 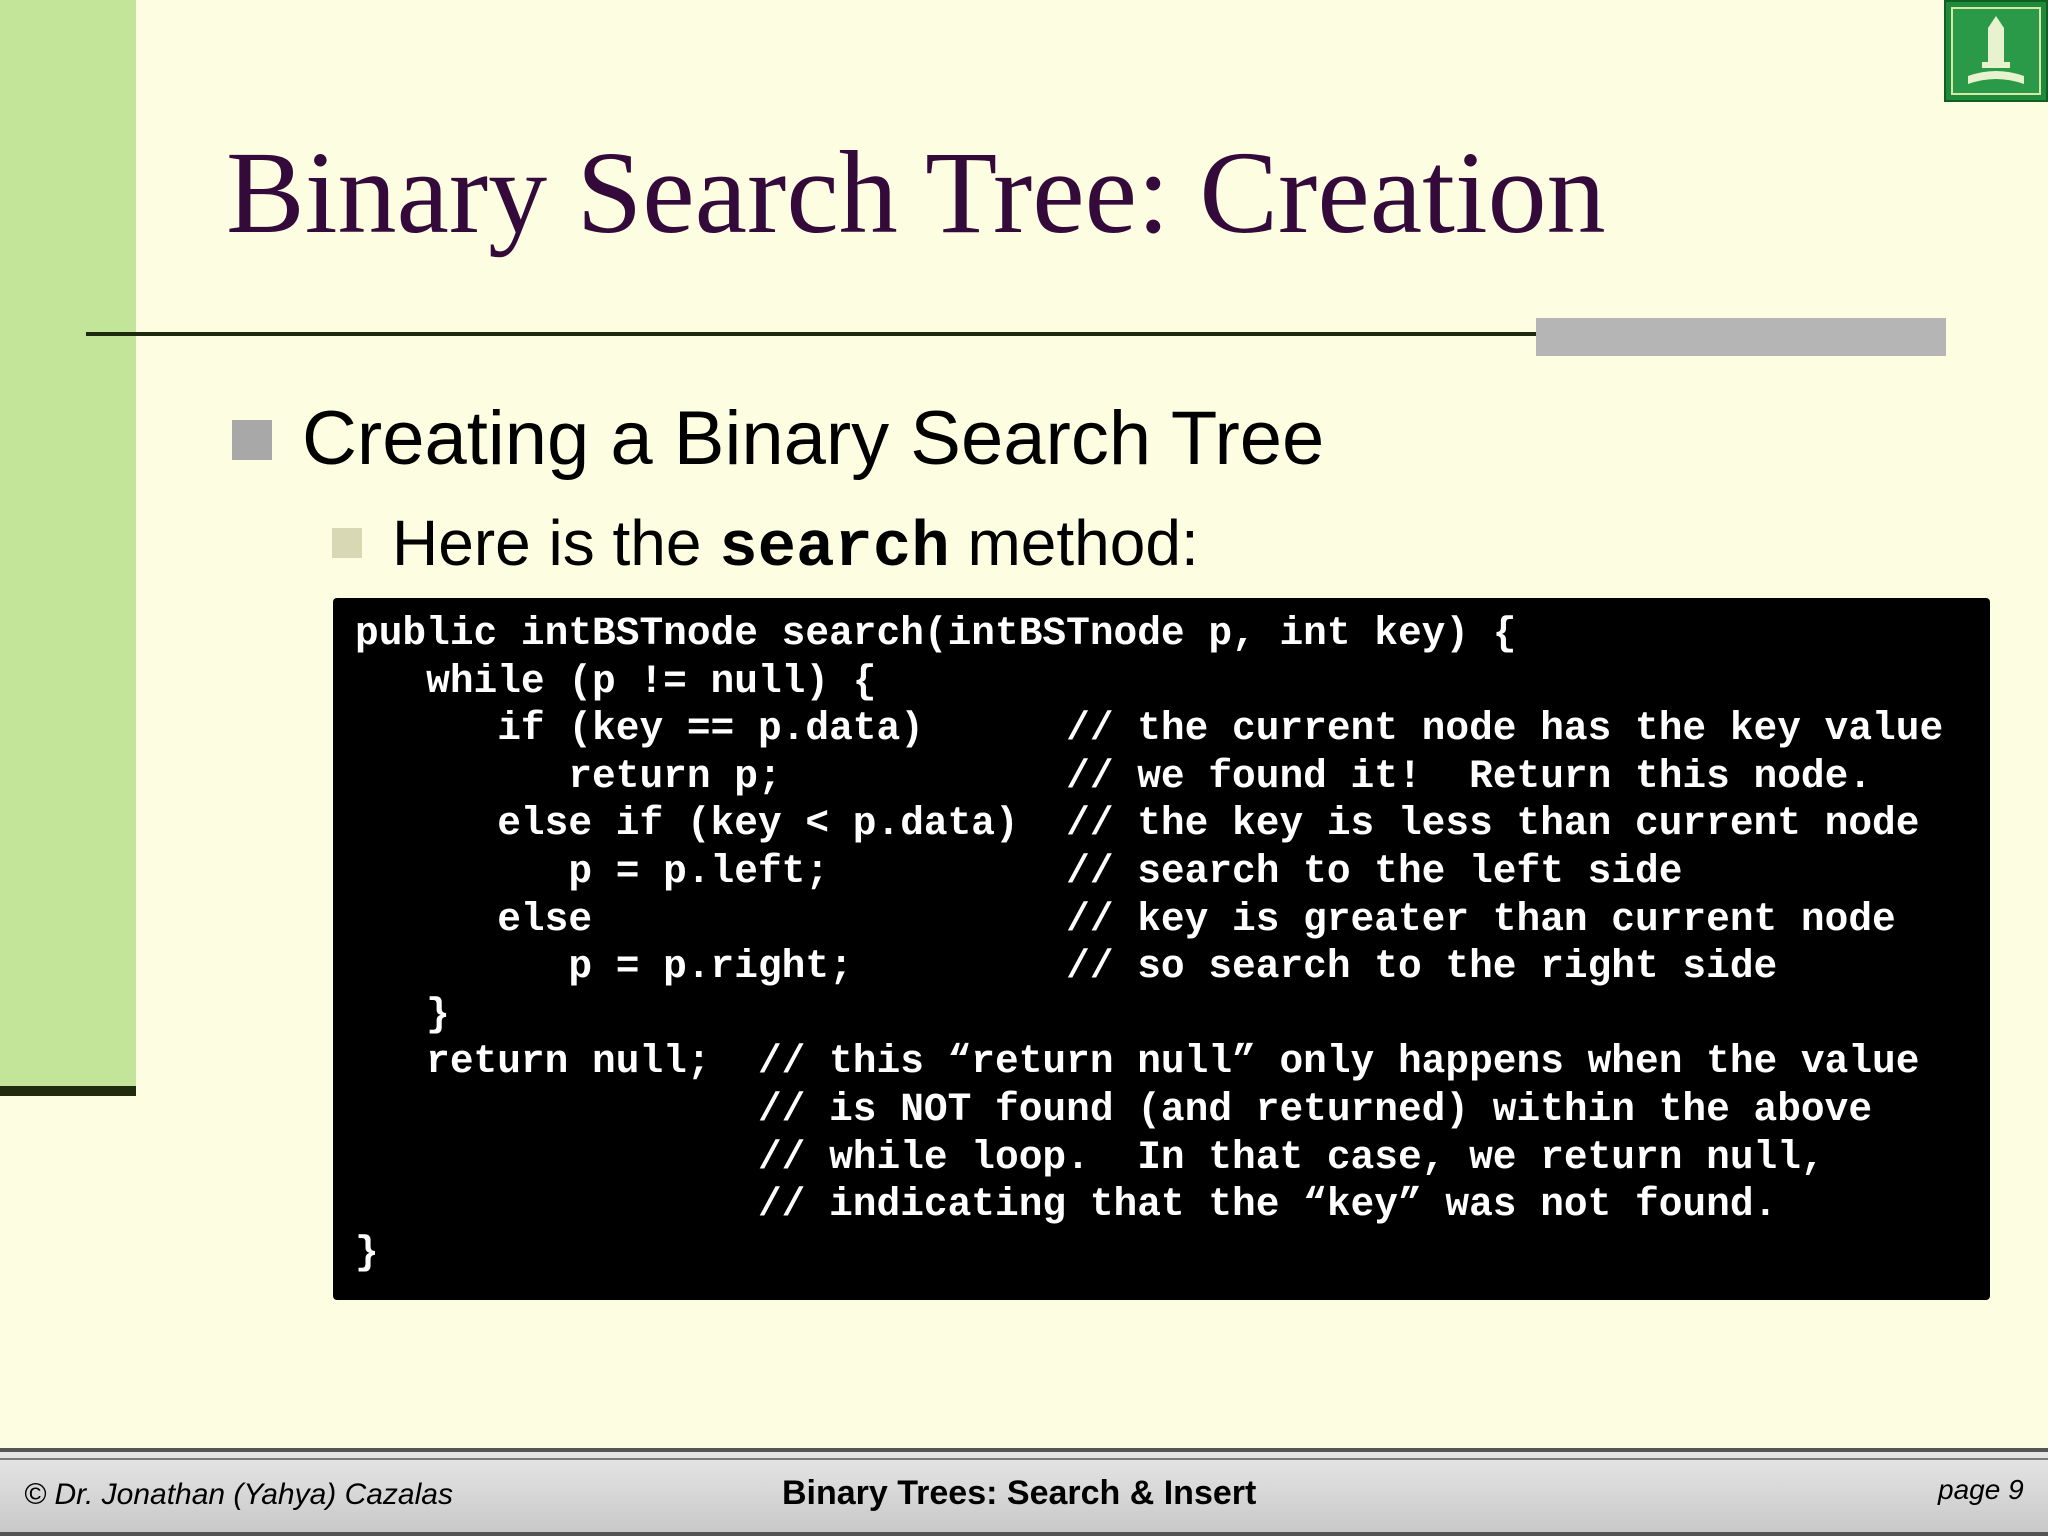 I want to click on sub-bullet-search-method: Here is the search method:, so click(x=795, y=545).